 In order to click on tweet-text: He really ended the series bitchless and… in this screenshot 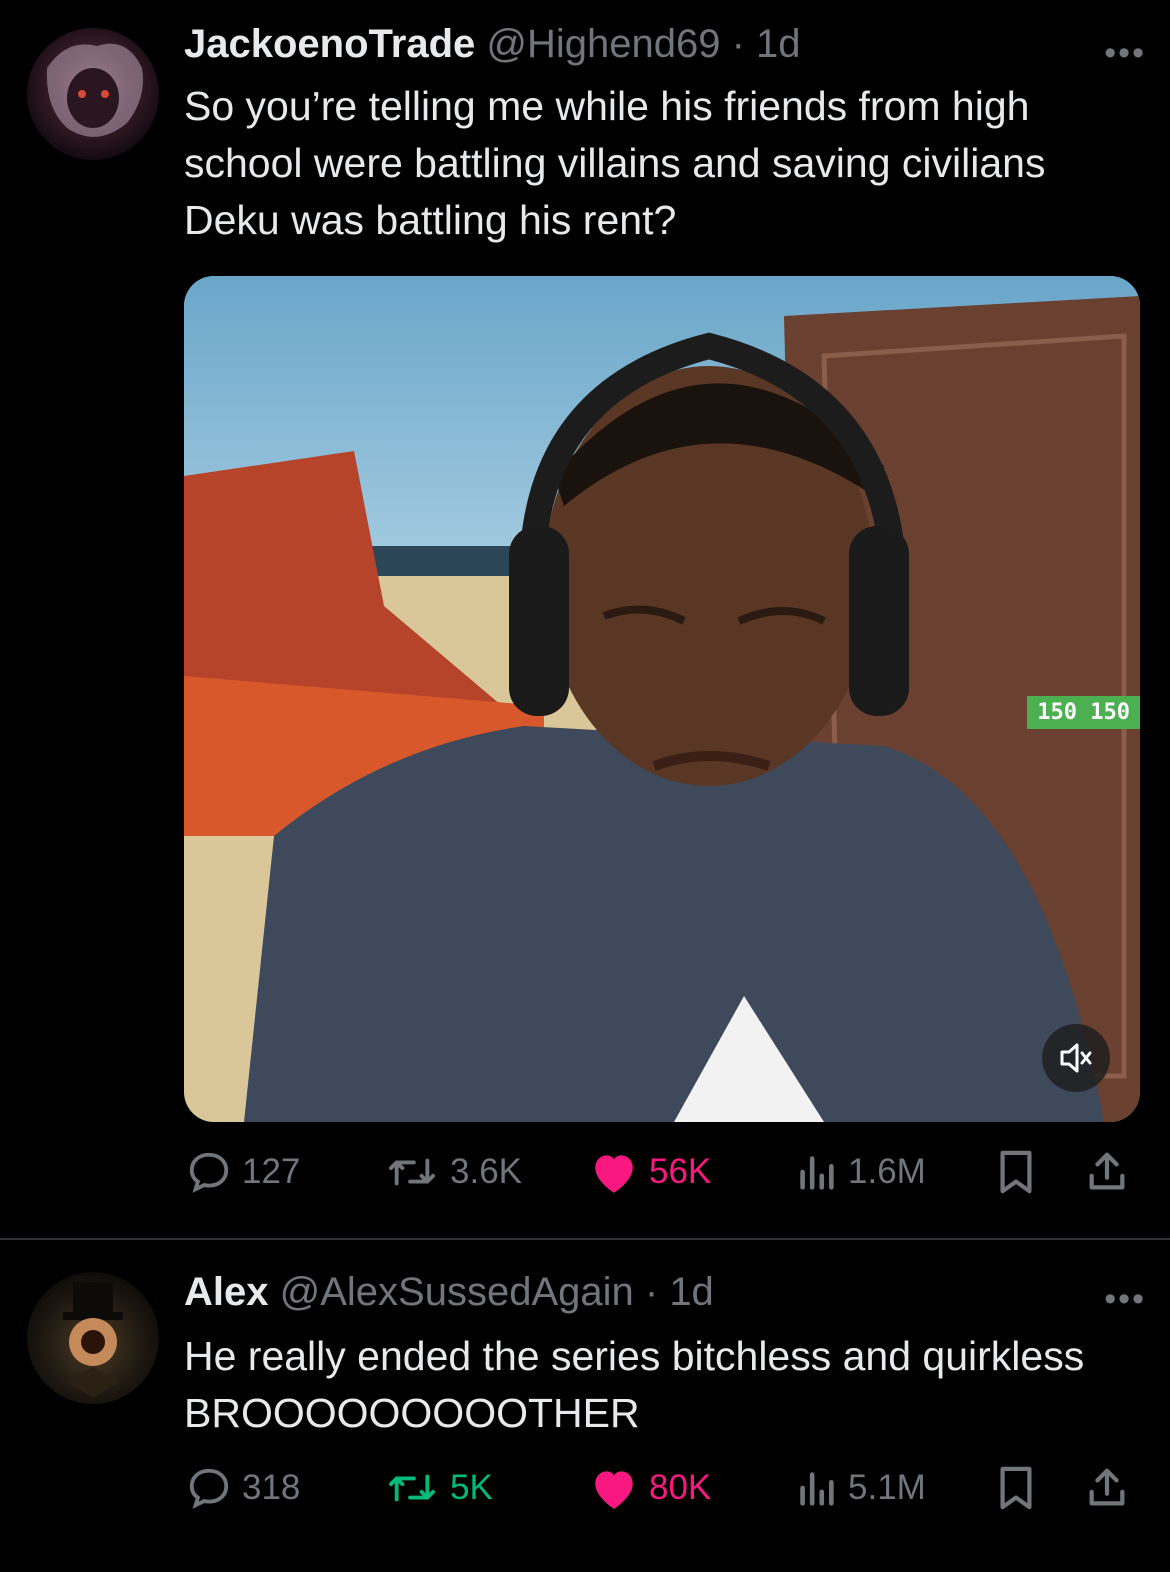, I will do `click(634, 1384)`.